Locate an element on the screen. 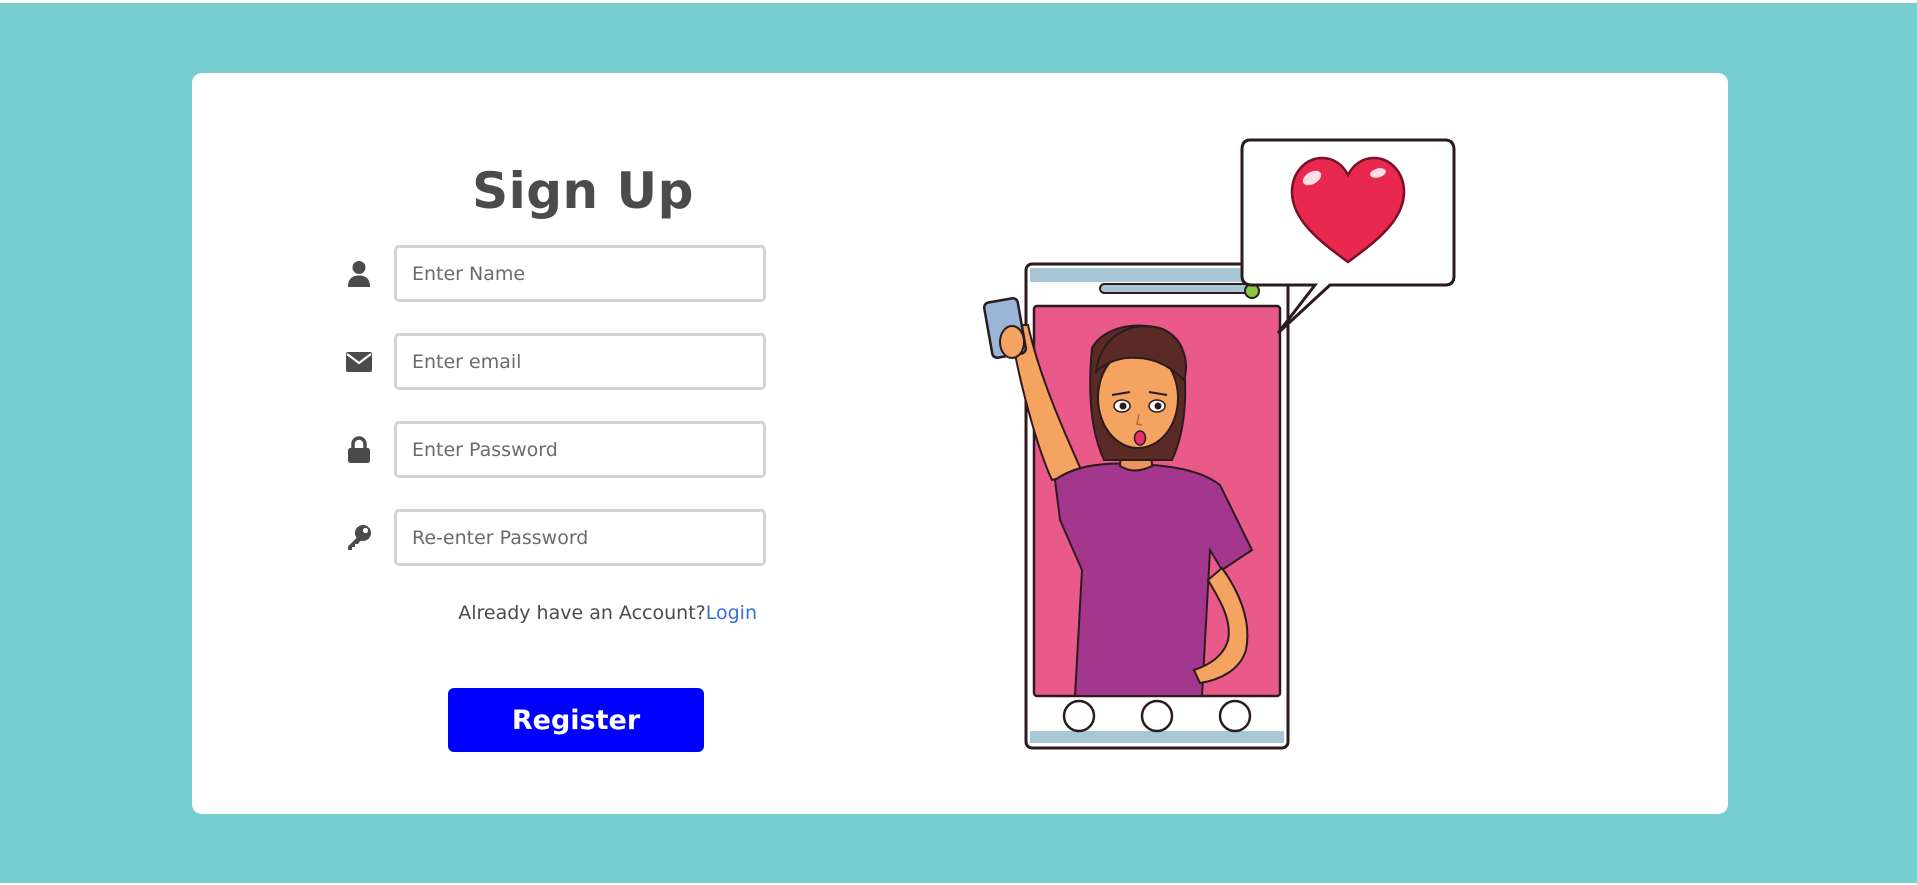  key-icon is located at coordinates (359, 538).